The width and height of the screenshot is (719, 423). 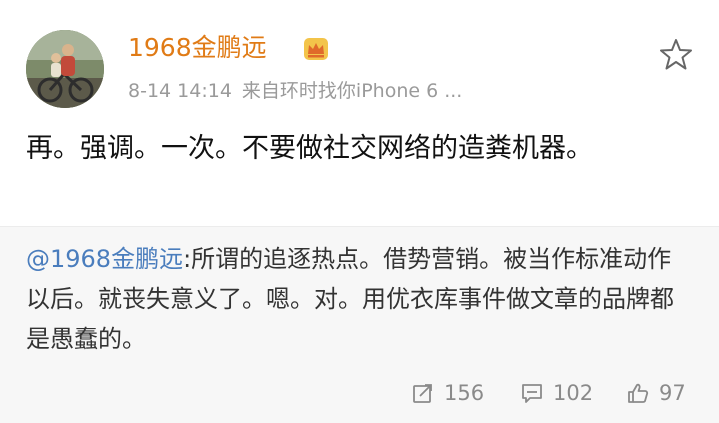 What do you see at coordinates (656, 393) in the screenshot?
I see `like-button: 97` at bounding box center [656, 393].